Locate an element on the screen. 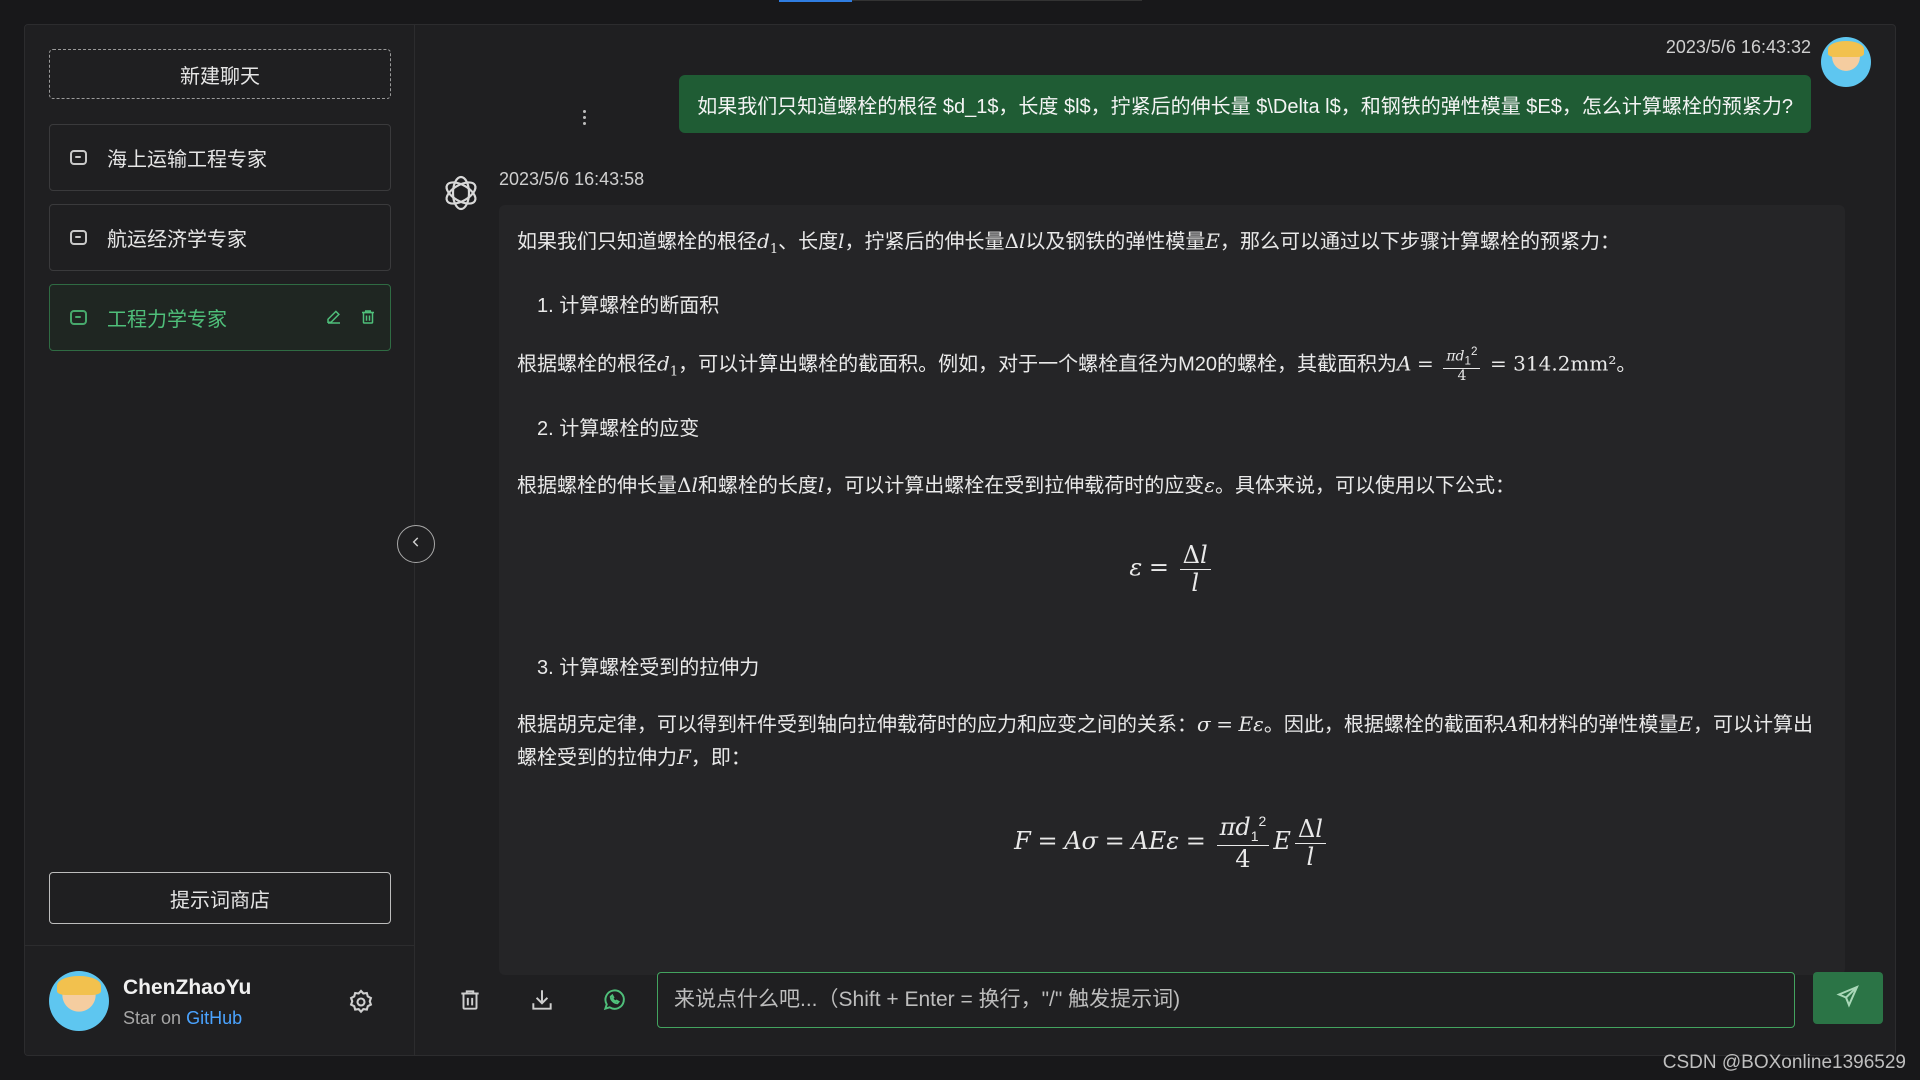  conversation-item: 航运经济学专家 is located at coordinates (220, 237).